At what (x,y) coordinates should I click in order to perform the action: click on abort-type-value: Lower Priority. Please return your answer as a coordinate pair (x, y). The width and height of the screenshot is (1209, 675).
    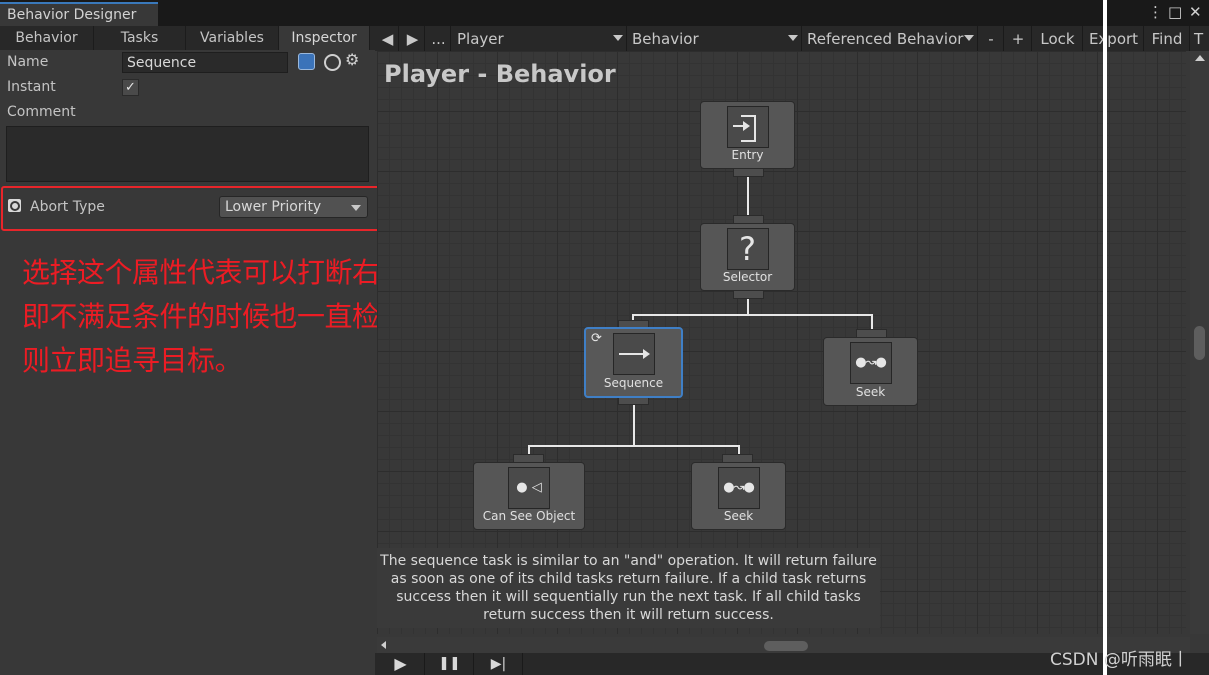
    Looking at the image, I should click on (273, 207).